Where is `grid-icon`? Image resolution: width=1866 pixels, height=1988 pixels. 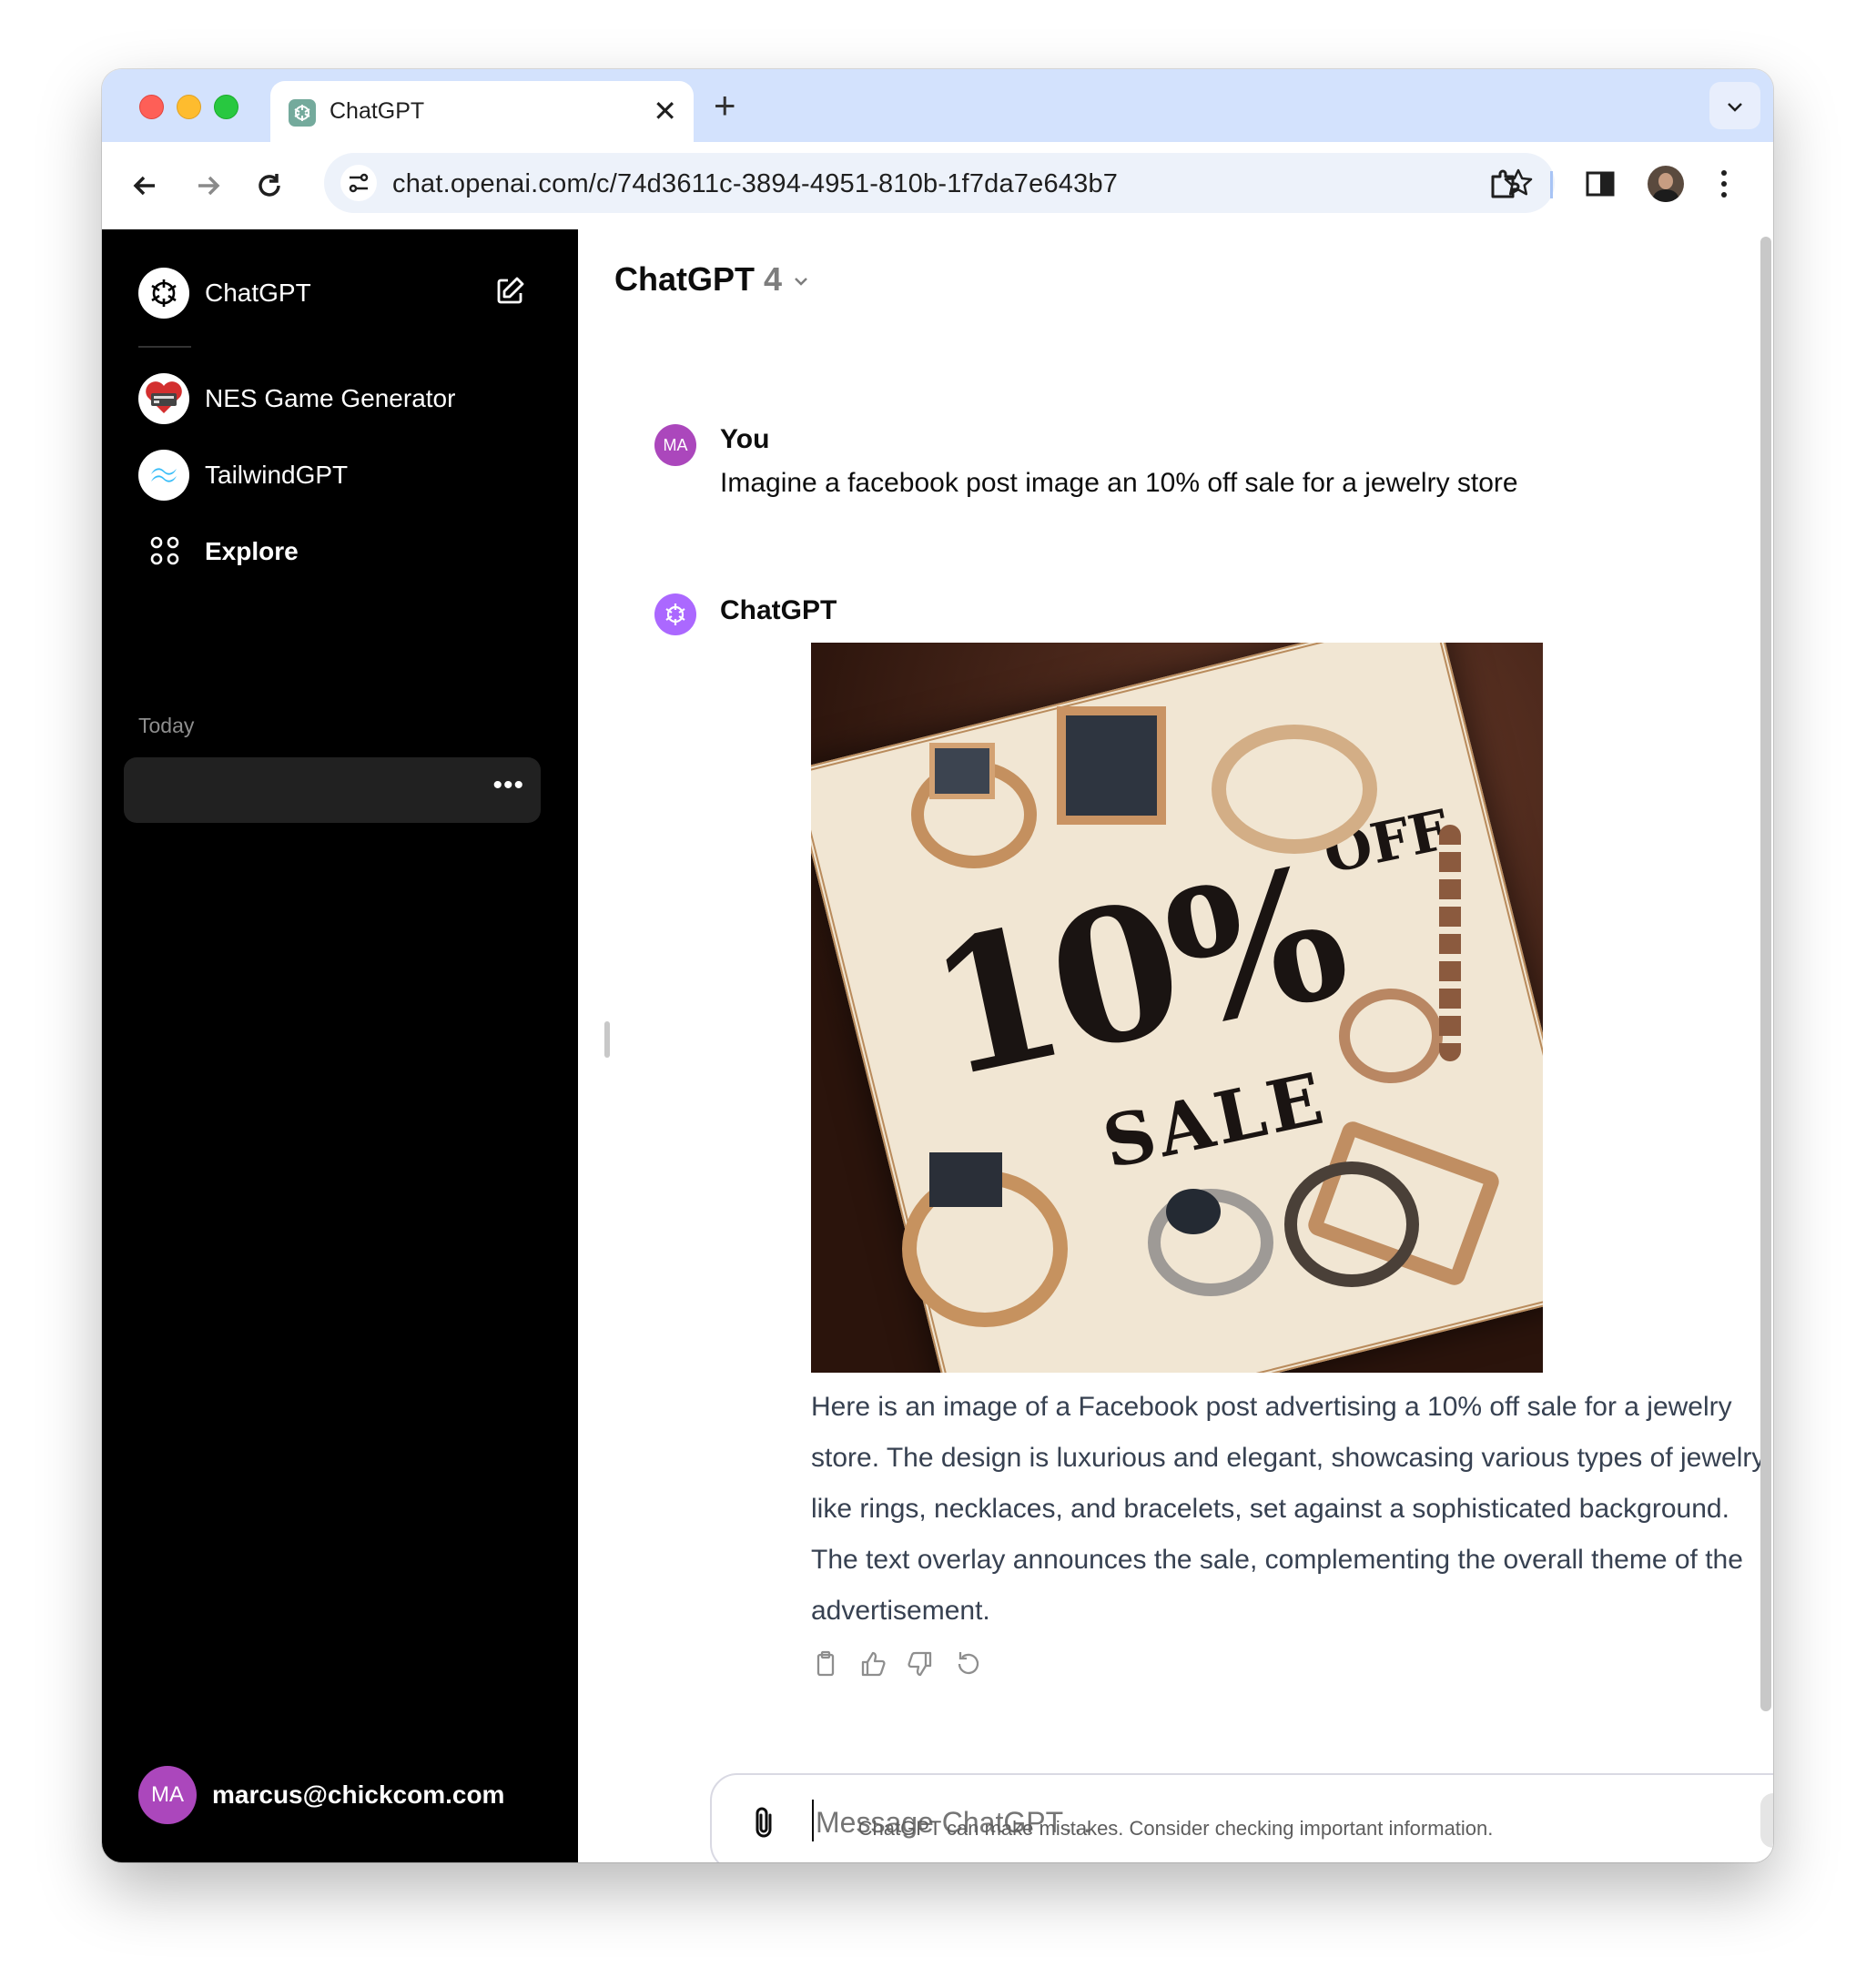
grid-icon is located at coordinates (164, 553).